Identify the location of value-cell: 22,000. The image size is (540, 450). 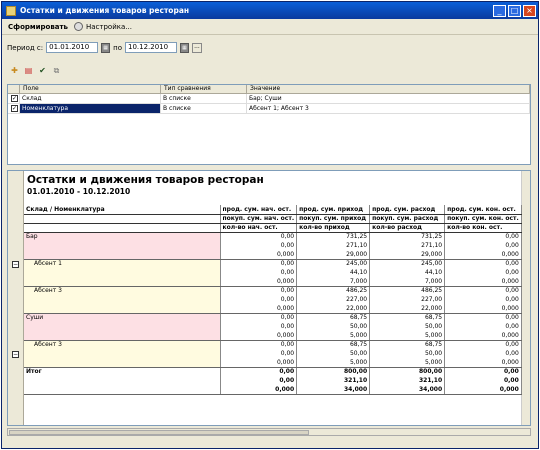
(333, 309).